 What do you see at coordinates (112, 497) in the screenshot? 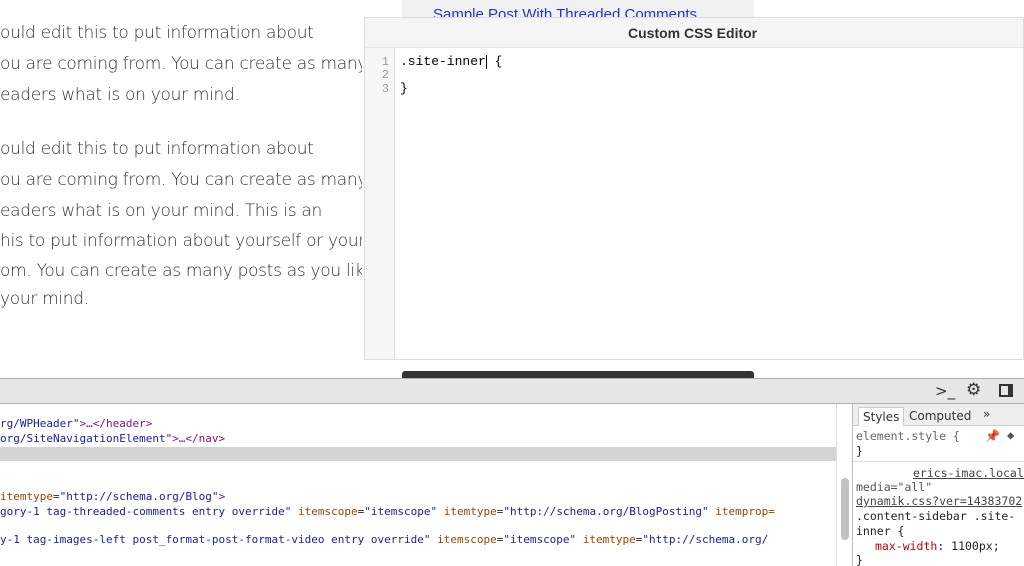
I see `dom-node: itemtype="http://schema.org/Blog">` at bounding box center [112, 497].